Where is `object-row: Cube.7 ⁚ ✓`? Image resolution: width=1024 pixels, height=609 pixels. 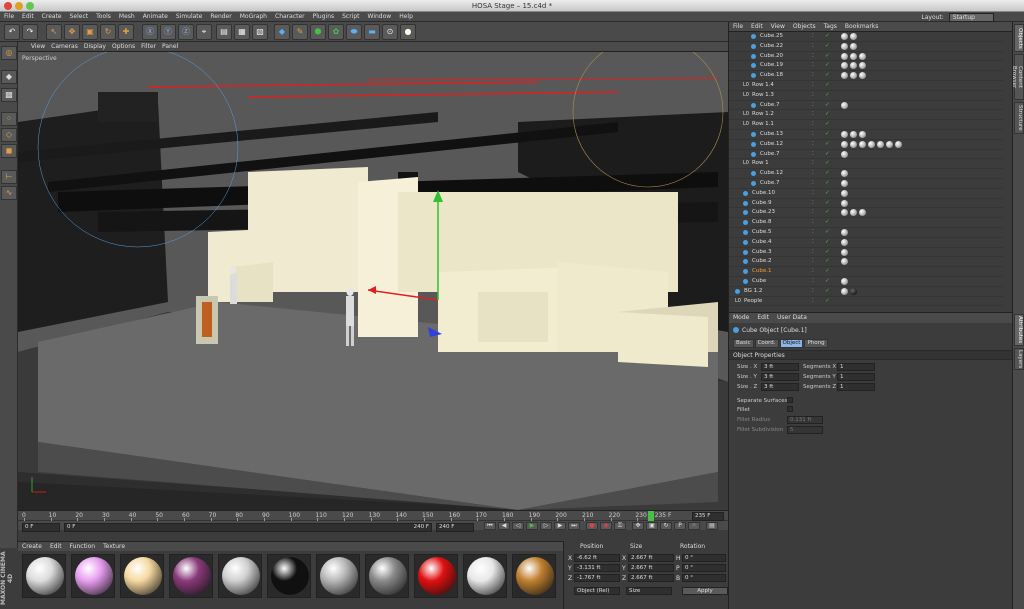 object-row: Cube.7 ⁚ ✓ is located at coordinates (866, 184).